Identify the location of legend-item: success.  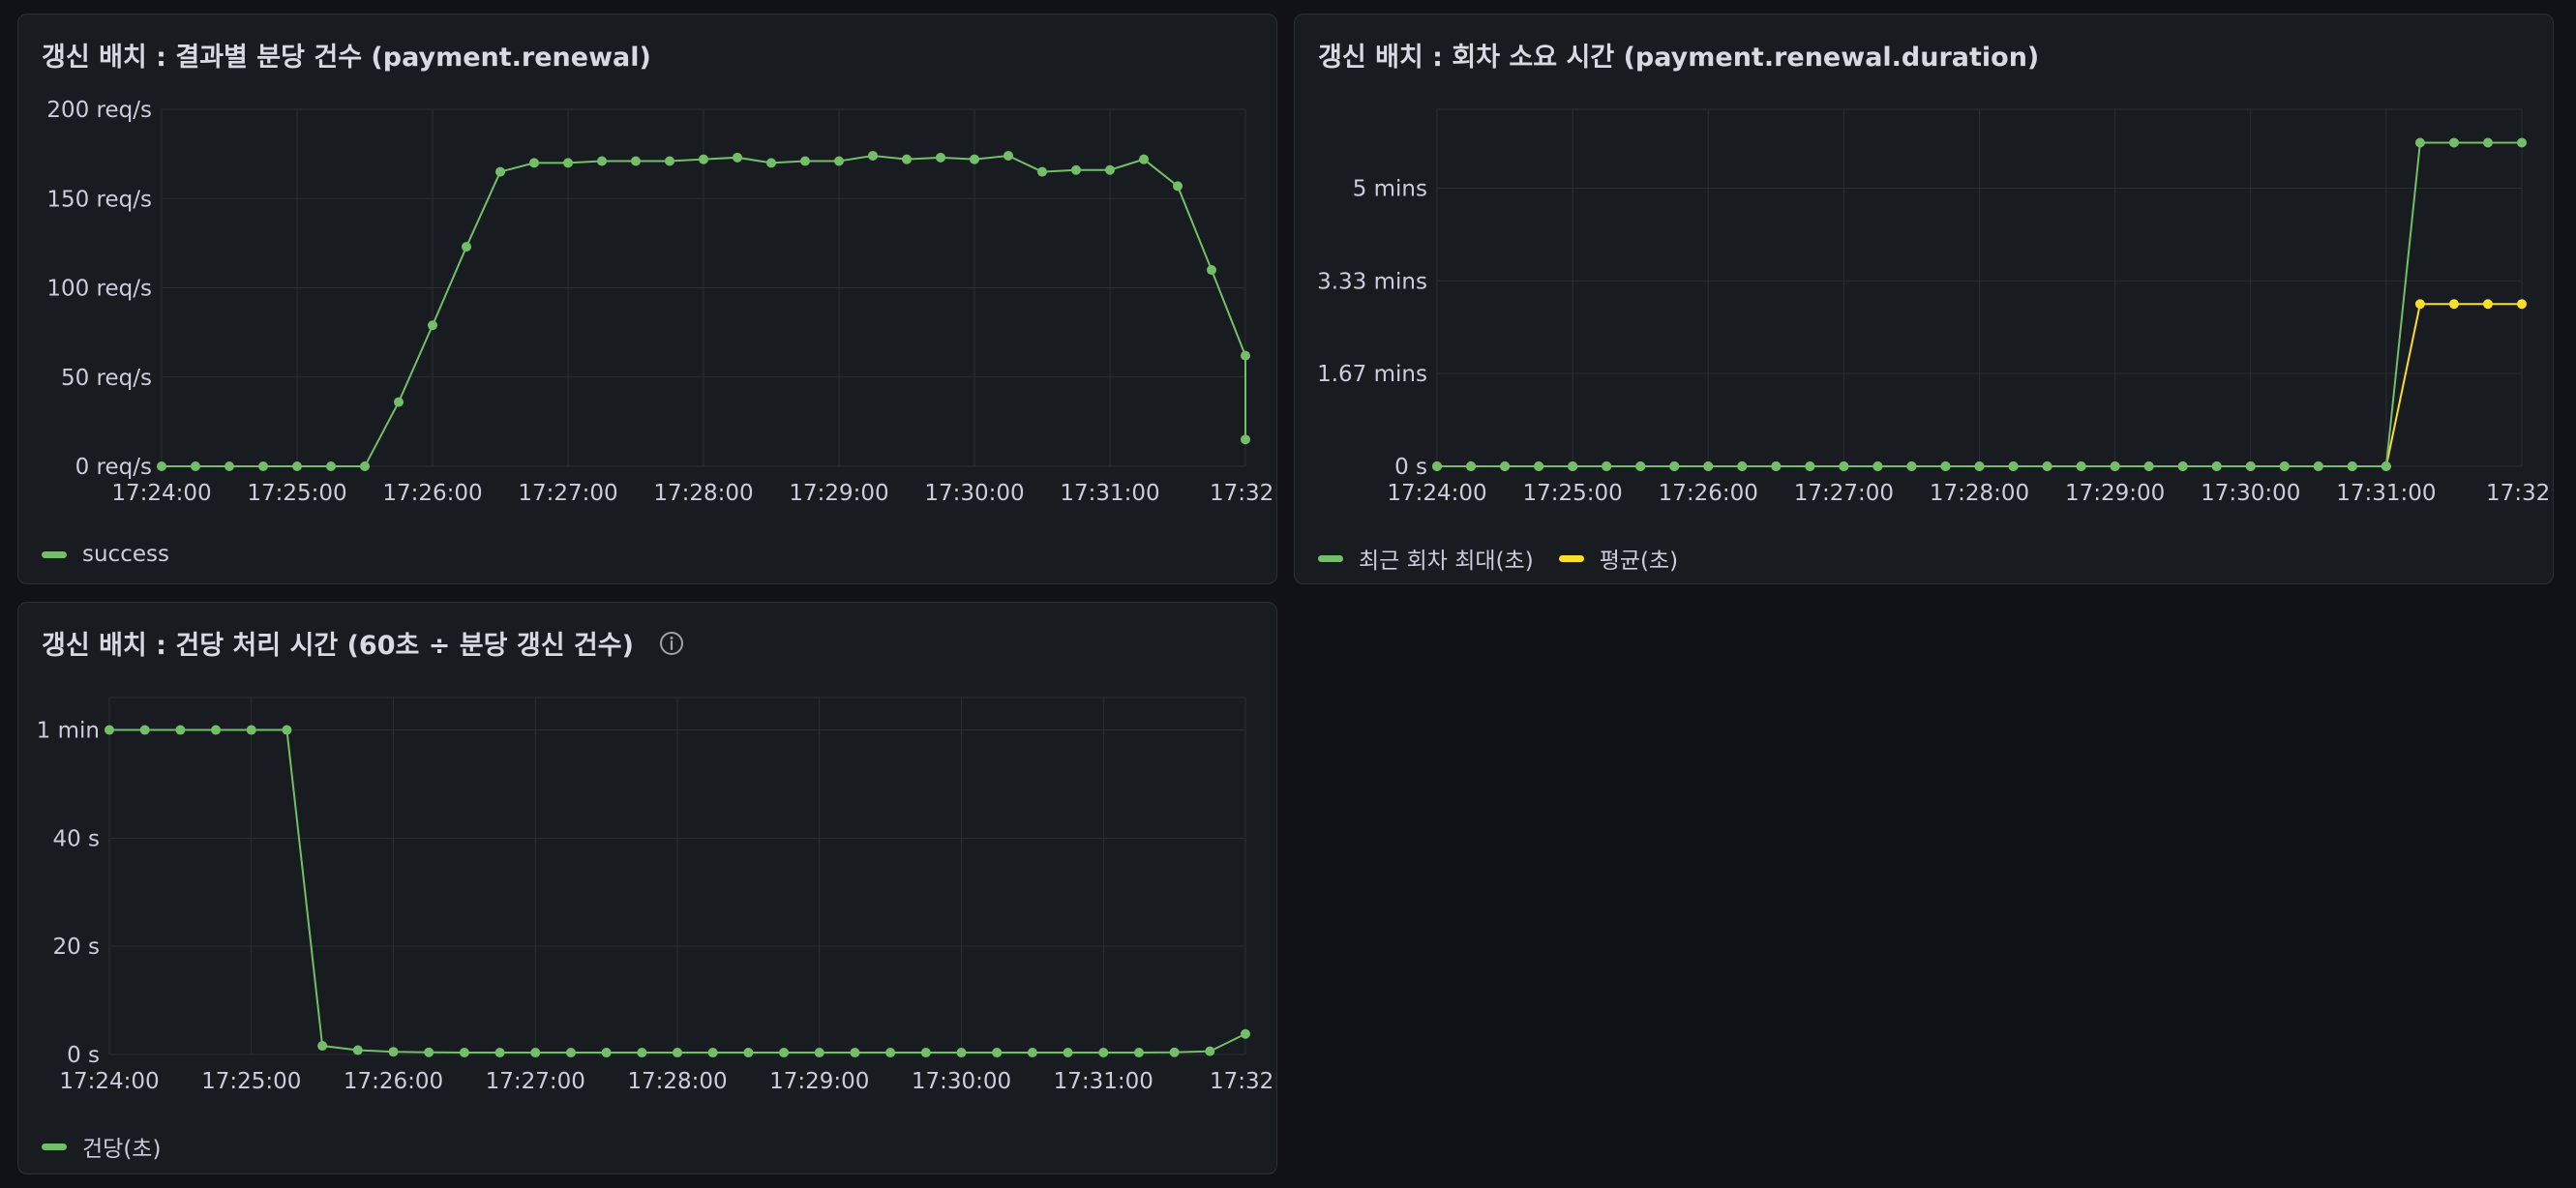
(105, 554).